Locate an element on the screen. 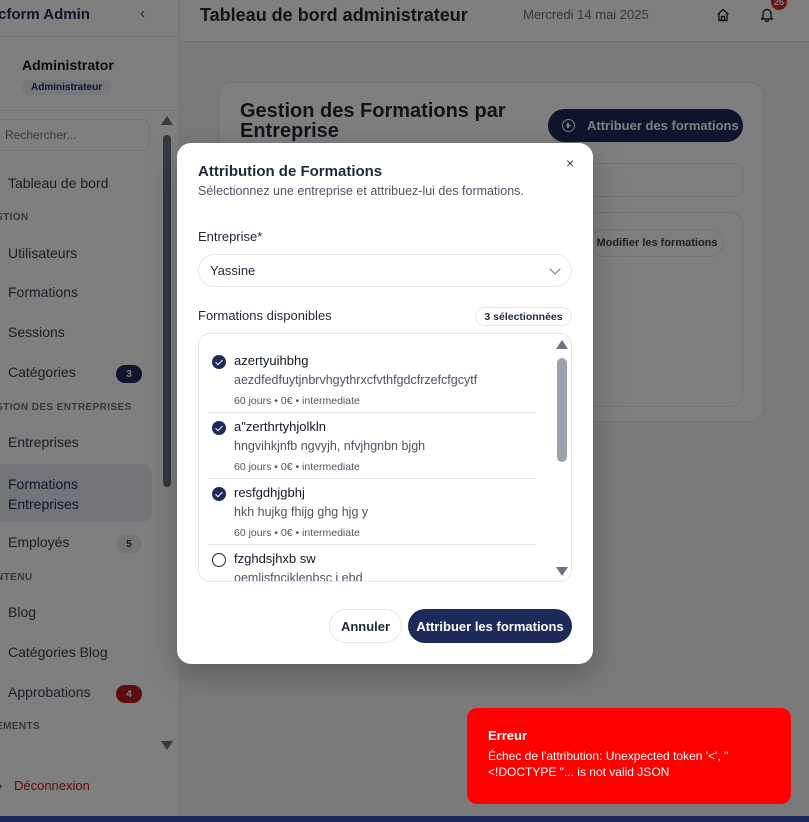 The width and height of the screenshot is (809, 822). checkbox-unchecked-icon is located at coordinates (219, 560).